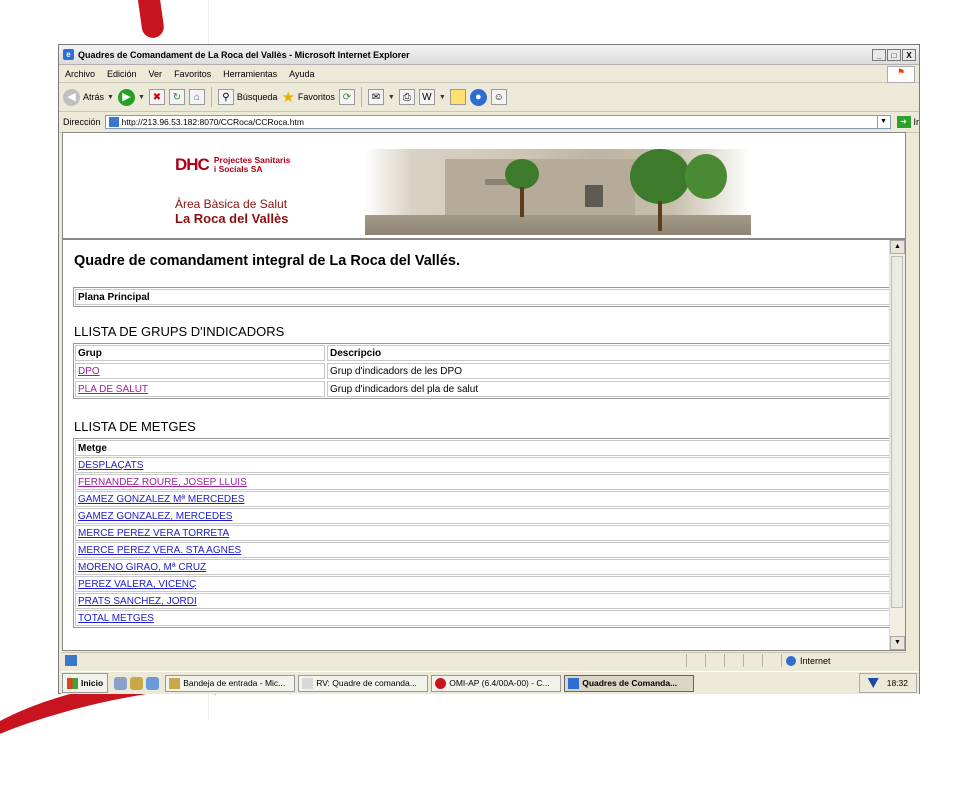  I want to click on favorites-button: ★ Favoritos, so click(307, 97).